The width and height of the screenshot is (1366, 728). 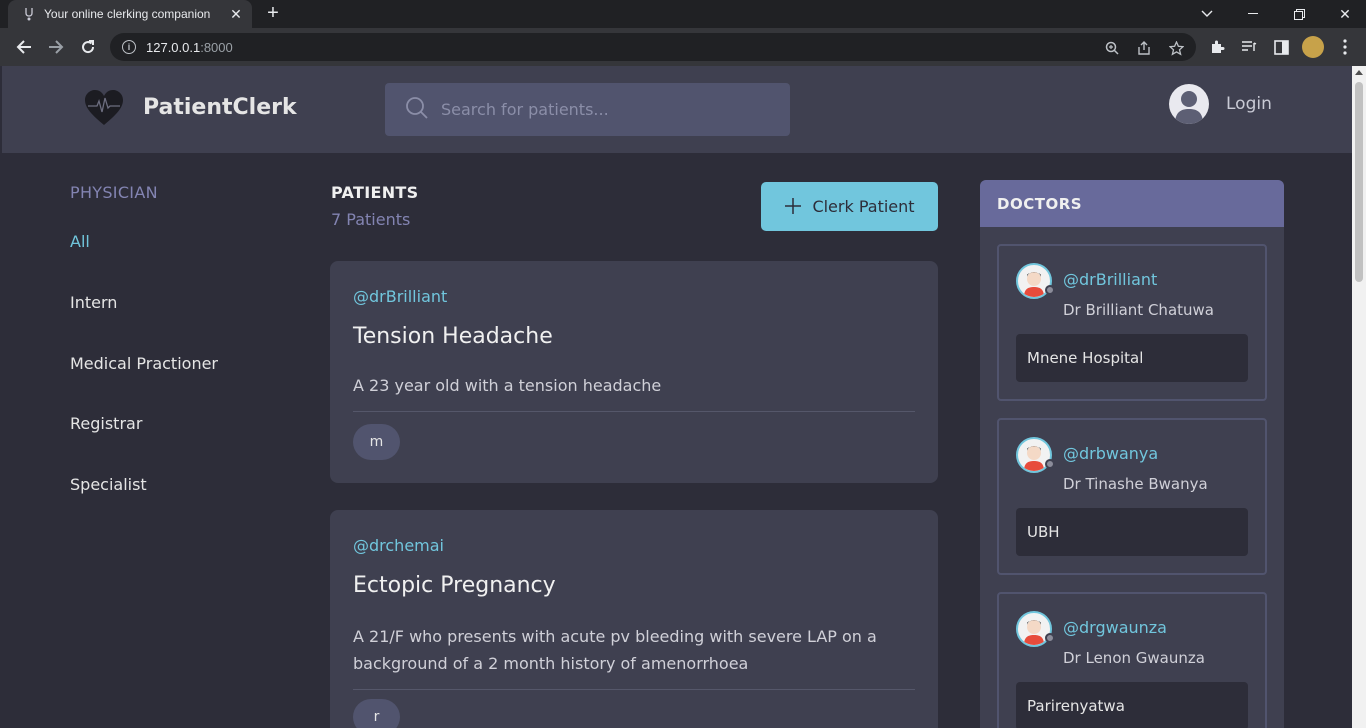 What do you see at coordinates (371, 219) in the screenshot?
I see `patients-count: 7 Patients` at bounding box center [371, 219].